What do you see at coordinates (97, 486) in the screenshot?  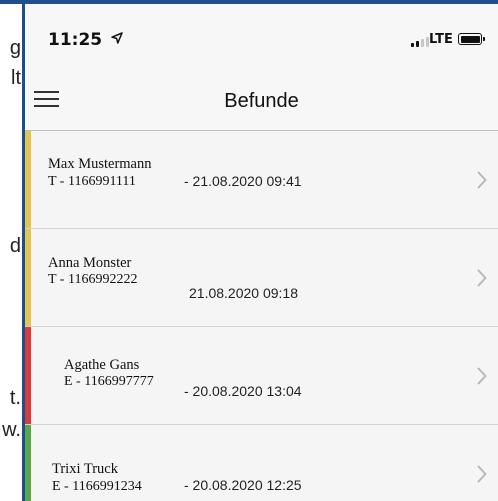 I see `patient-id: E - 1166991234` at bounding box center [97, 486].